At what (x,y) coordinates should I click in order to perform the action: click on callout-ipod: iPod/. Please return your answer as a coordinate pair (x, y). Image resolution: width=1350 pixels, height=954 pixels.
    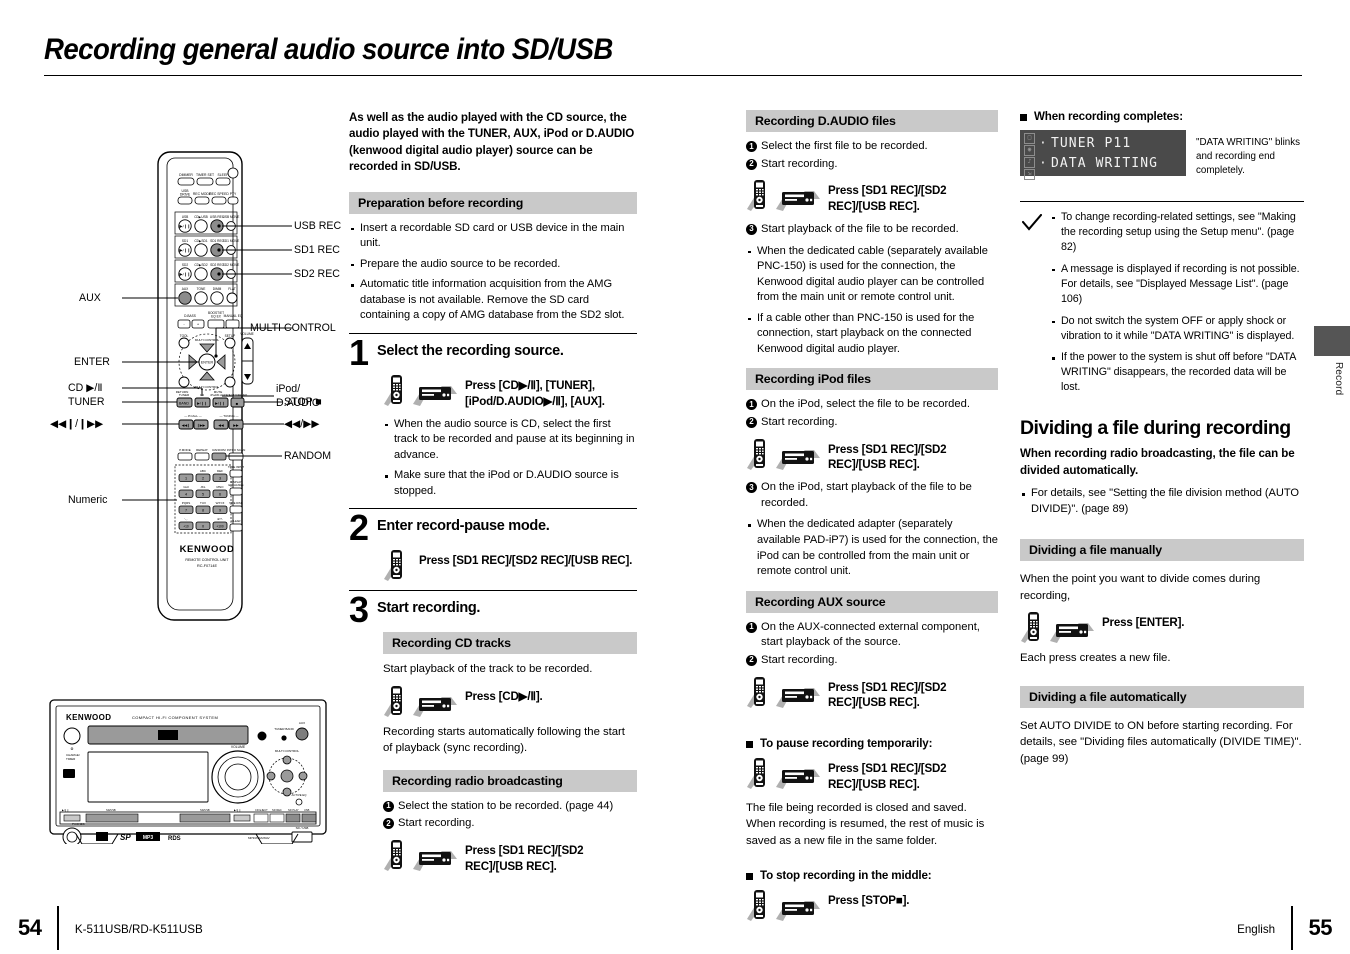
    Looking at the image, I should click on (288, 389).